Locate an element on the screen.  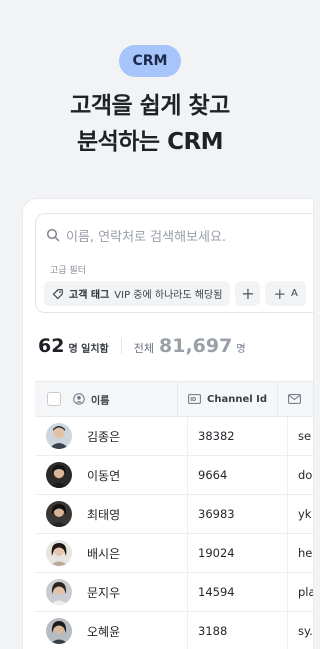
table-row: 김종은 38382 se is located at coordinates (174, 436).